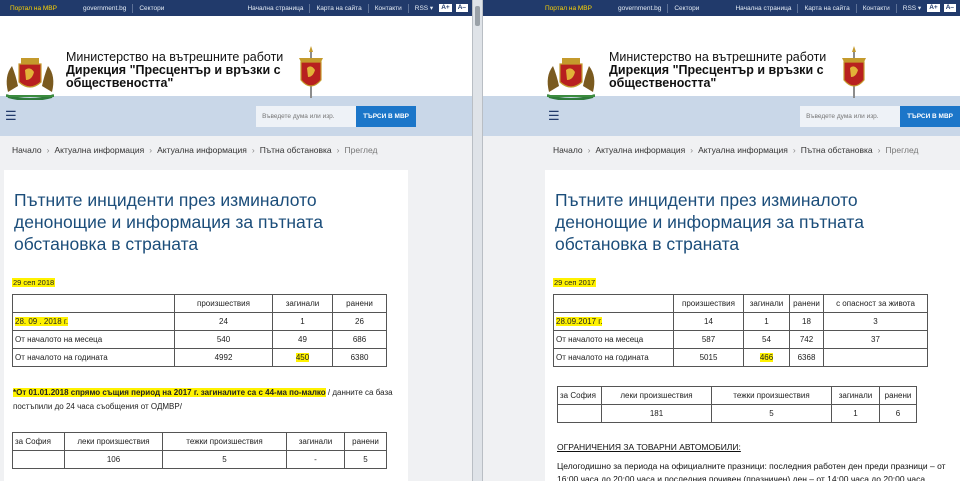 The height and width of the screenshot is (481, 960). Describe the element at coordinates (771, 395) in the screenshot. I see `table-header-cell: тежки произшествия` at that location.